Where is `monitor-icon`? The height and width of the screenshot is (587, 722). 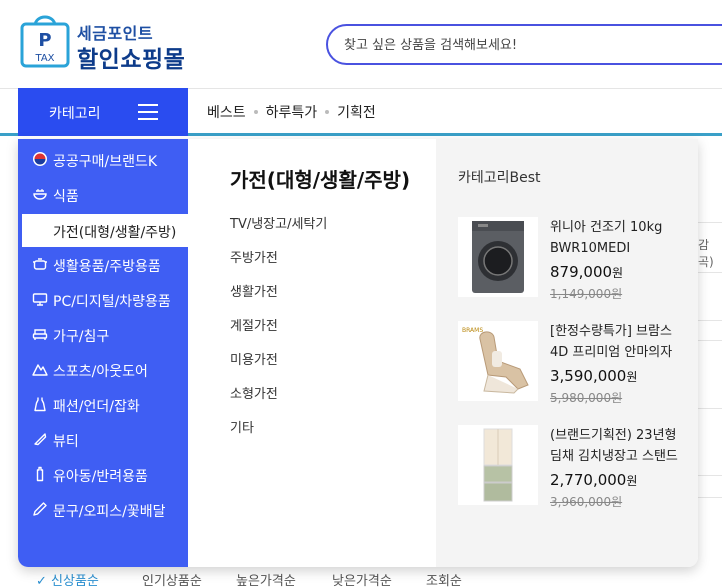 monitor-icon is located at coordinates (40, 299).